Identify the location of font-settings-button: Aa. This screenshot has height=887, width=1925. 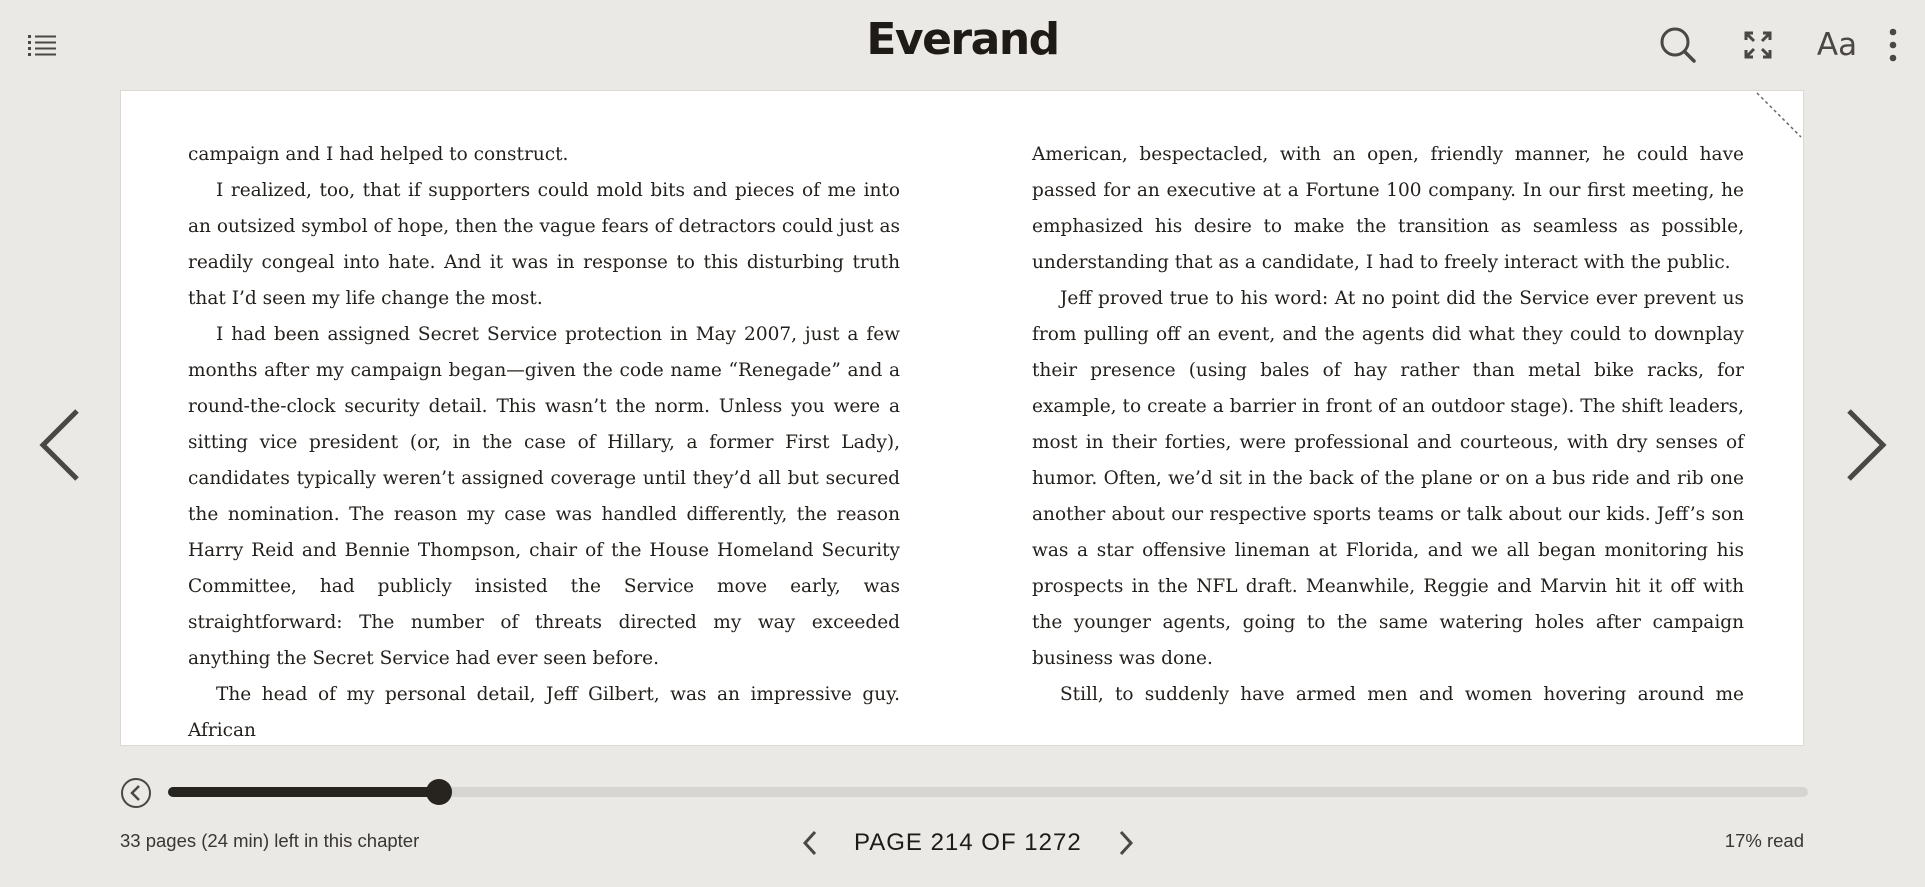
(1837, 45).